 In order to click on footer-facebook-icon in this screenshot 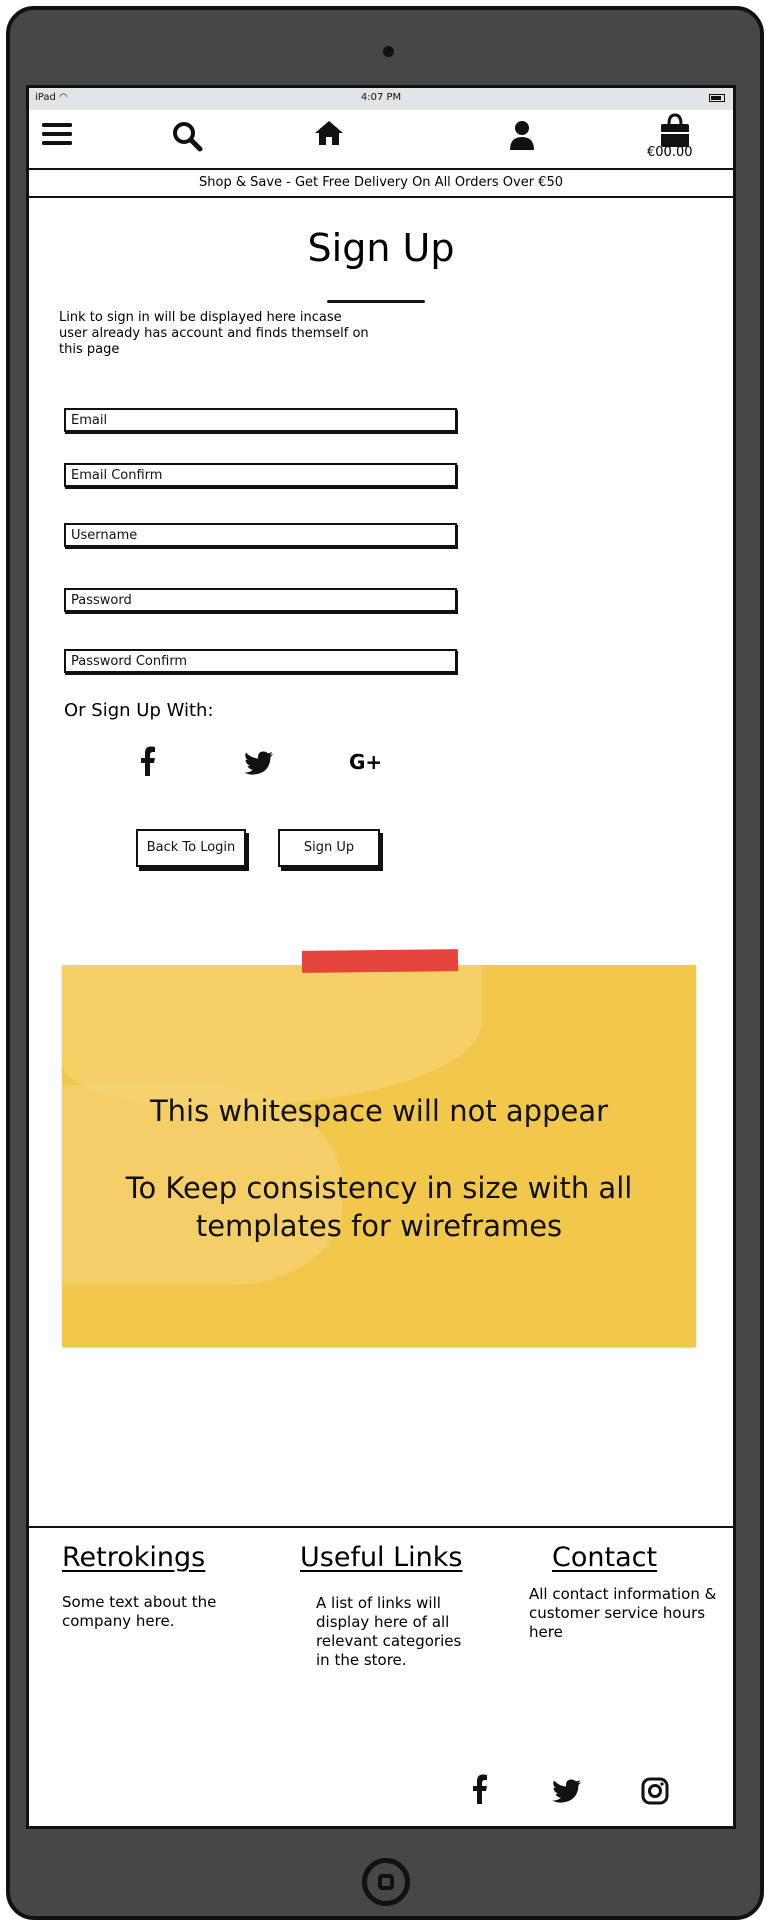, I will do `click(480, 1789)`.